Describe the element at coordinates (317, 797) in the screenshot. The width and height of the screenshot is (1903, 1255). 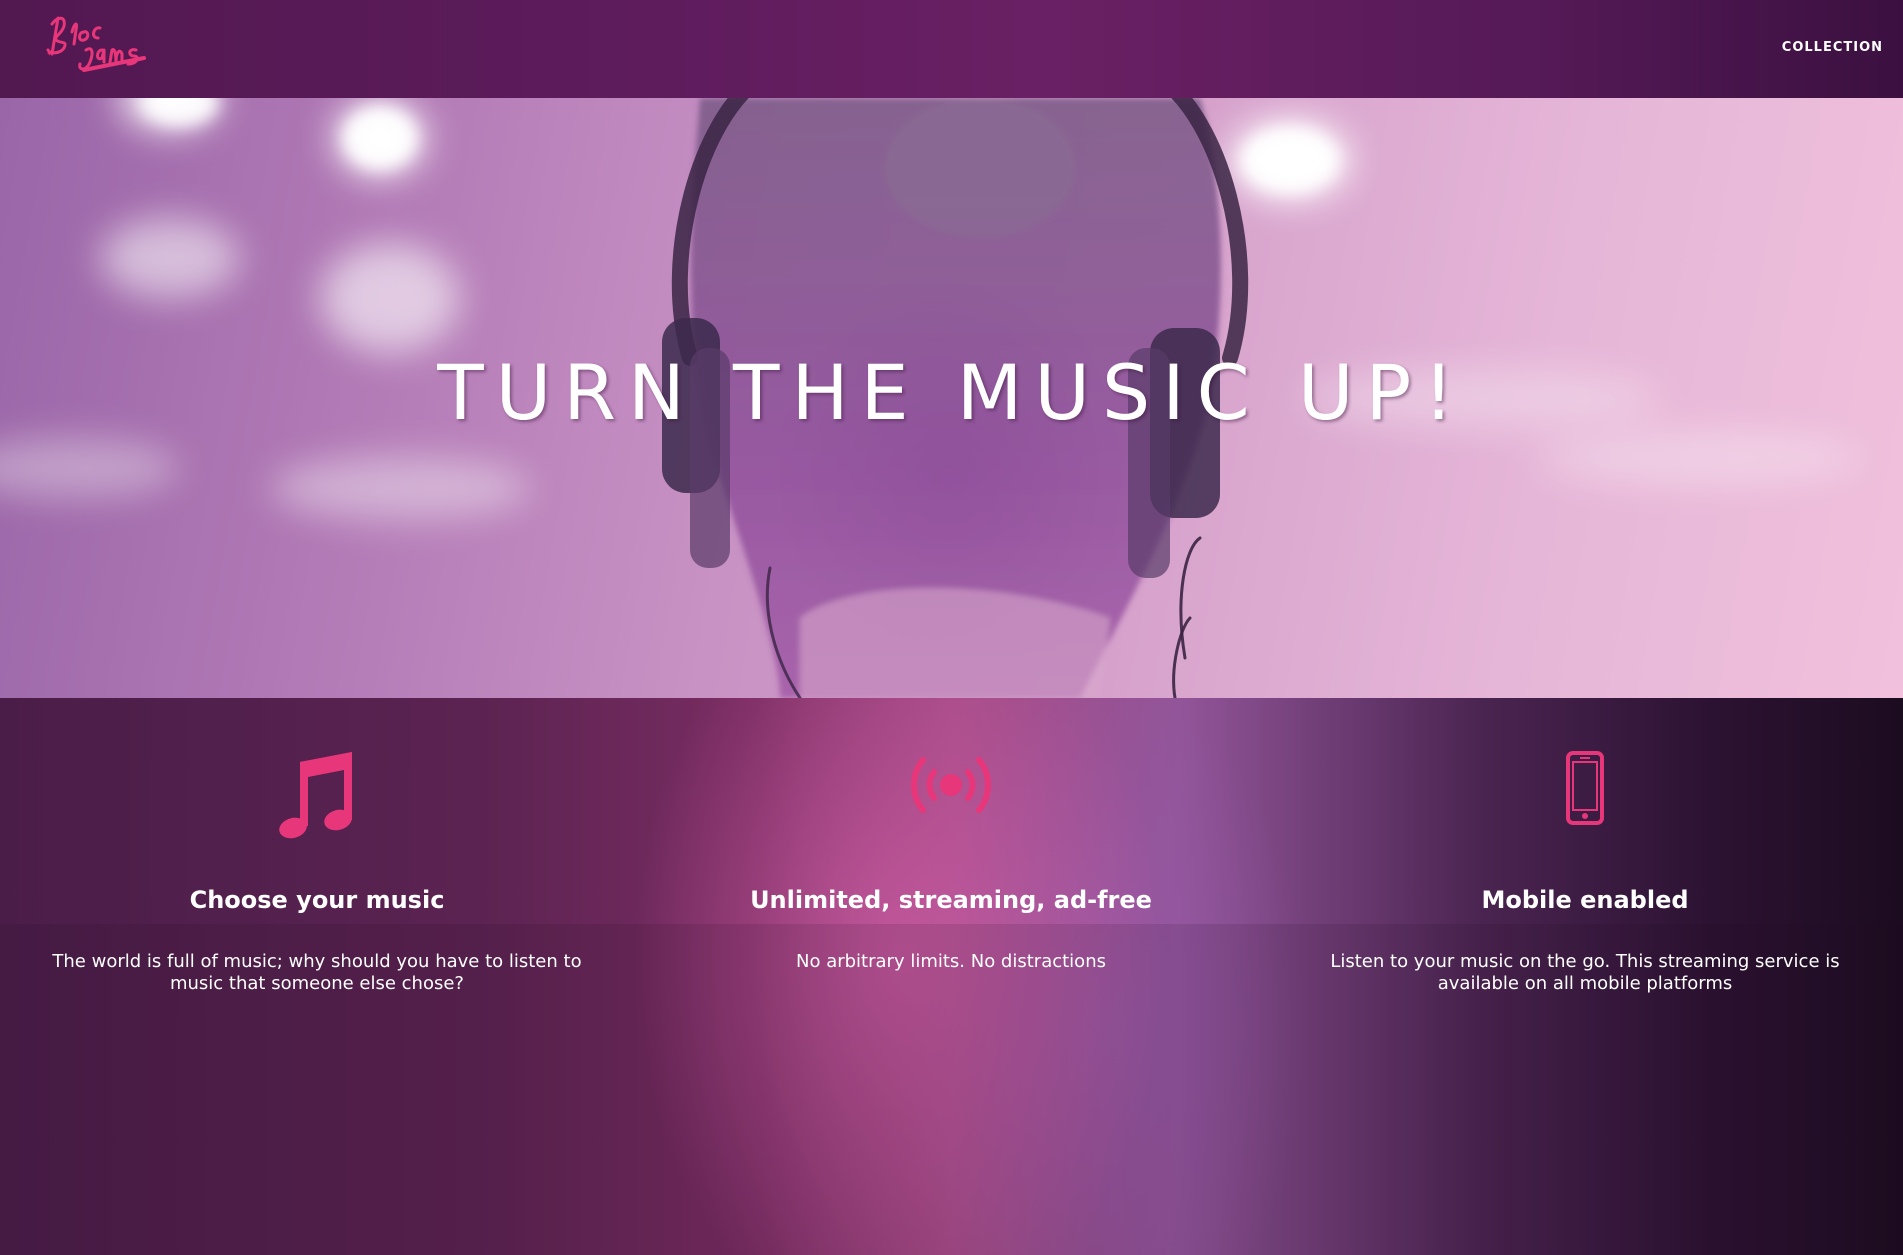
I see `music-note-icon` at that location.